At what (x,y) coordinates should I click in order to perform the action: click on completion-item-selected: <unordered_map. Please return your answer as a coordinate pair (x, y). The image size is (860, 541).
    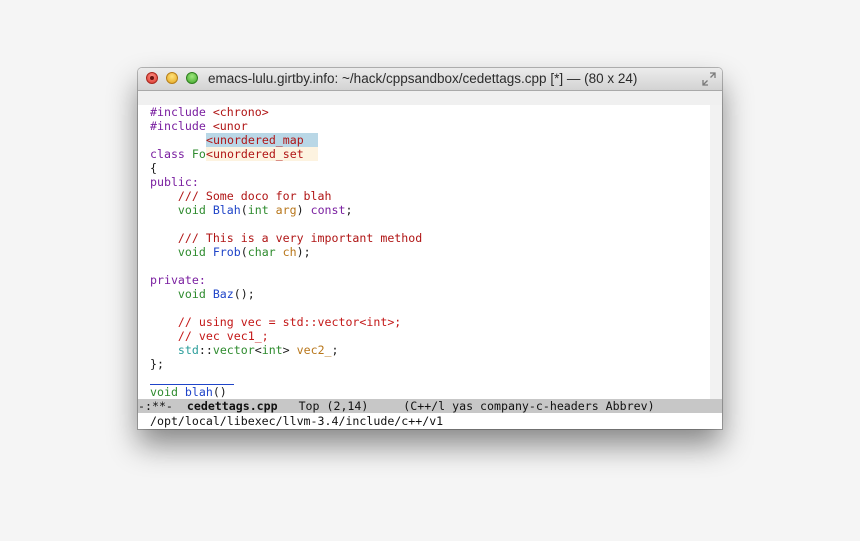
    Looking at the image, I should click on (262, 140).